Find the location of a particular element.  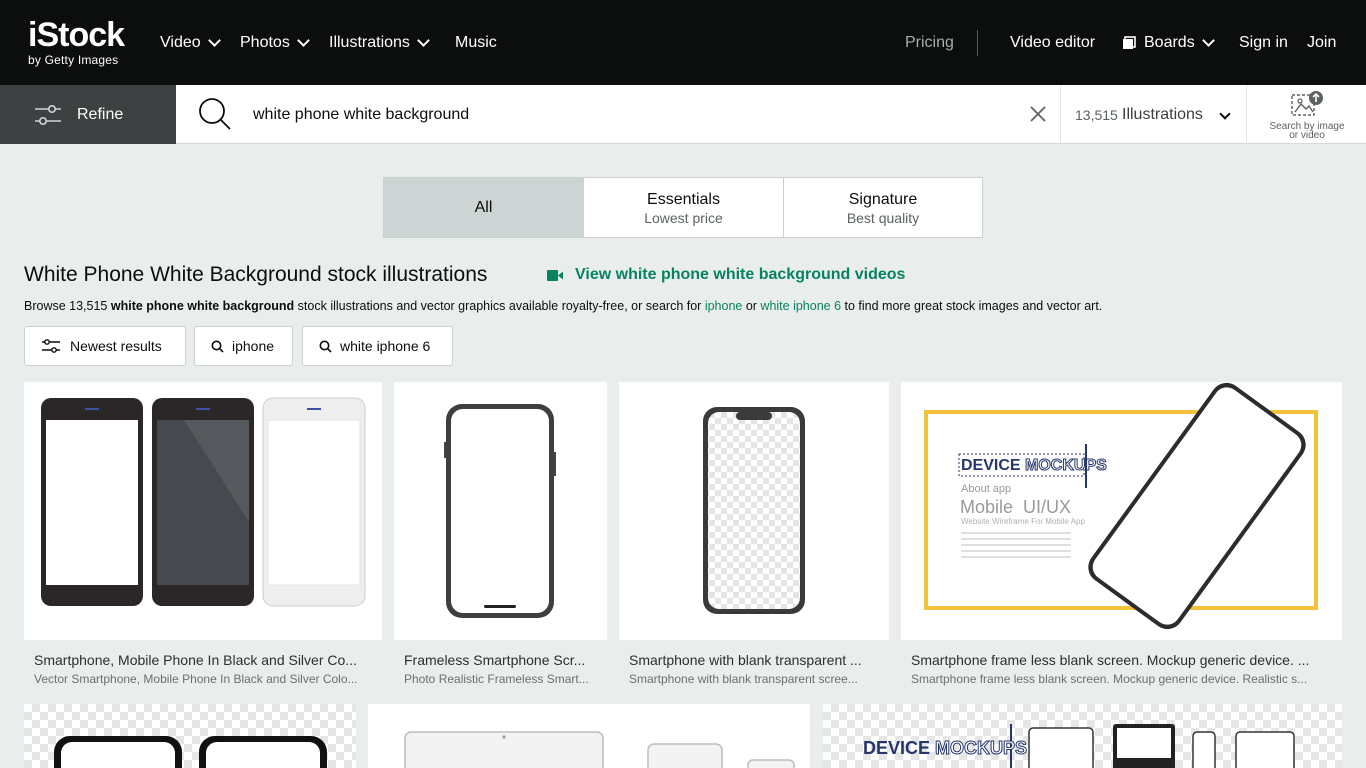

mockup-heading-2: DEVICE MOCKUPS is located at coordinates (945, 748).